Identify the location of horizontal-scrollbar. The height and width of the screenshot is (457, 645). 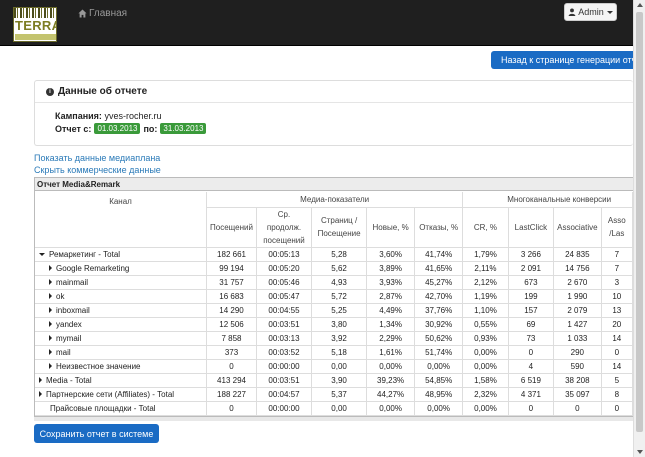
(333, 419).